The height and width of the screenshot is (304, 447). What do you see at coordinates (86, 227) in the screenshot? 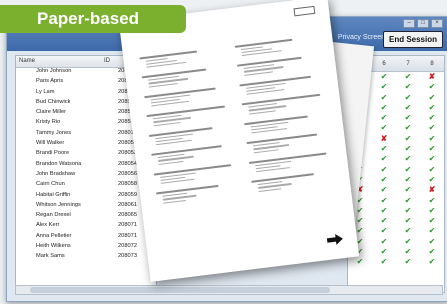
I see `student-row: Alex Kerr 208071` at bounding box center [86, 227].